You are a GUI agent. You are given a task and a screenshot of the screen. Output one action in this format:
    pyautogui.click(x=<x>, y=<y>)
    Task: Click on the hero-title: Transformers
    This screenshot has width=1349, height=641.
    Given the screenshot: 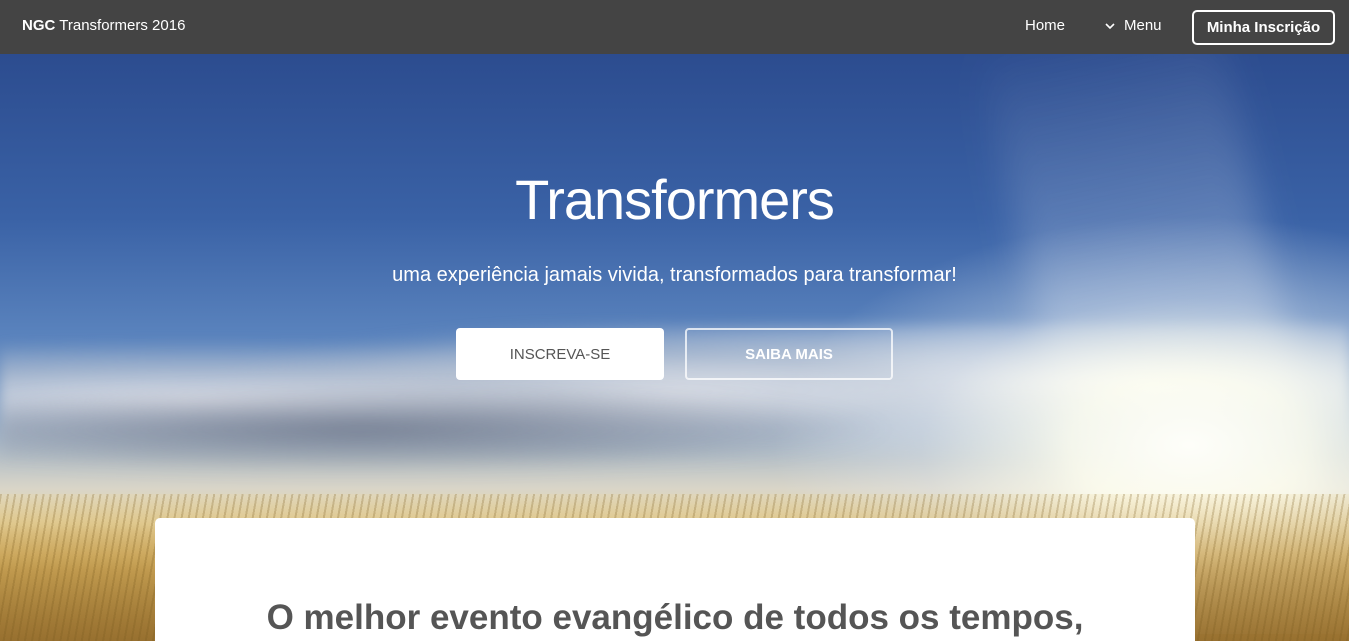 What is the action you would take?
    pyautogui.click(x=675, y=199)
    